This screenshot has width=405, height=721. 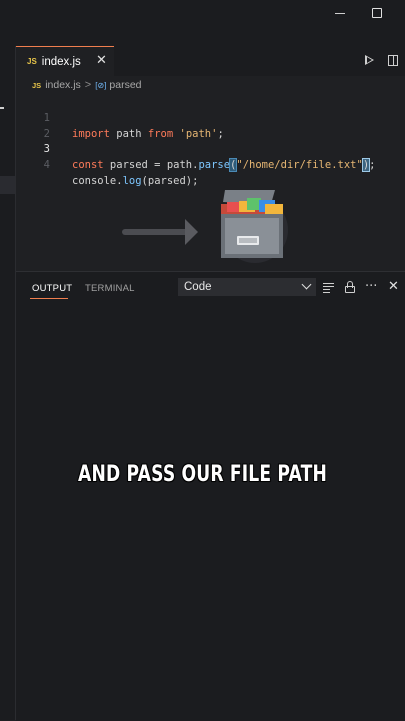 What do you see at coordinates (135, 181) in the screenshot?
I see `code-text: console.log(parsed);` at bounding box center [135, 181].